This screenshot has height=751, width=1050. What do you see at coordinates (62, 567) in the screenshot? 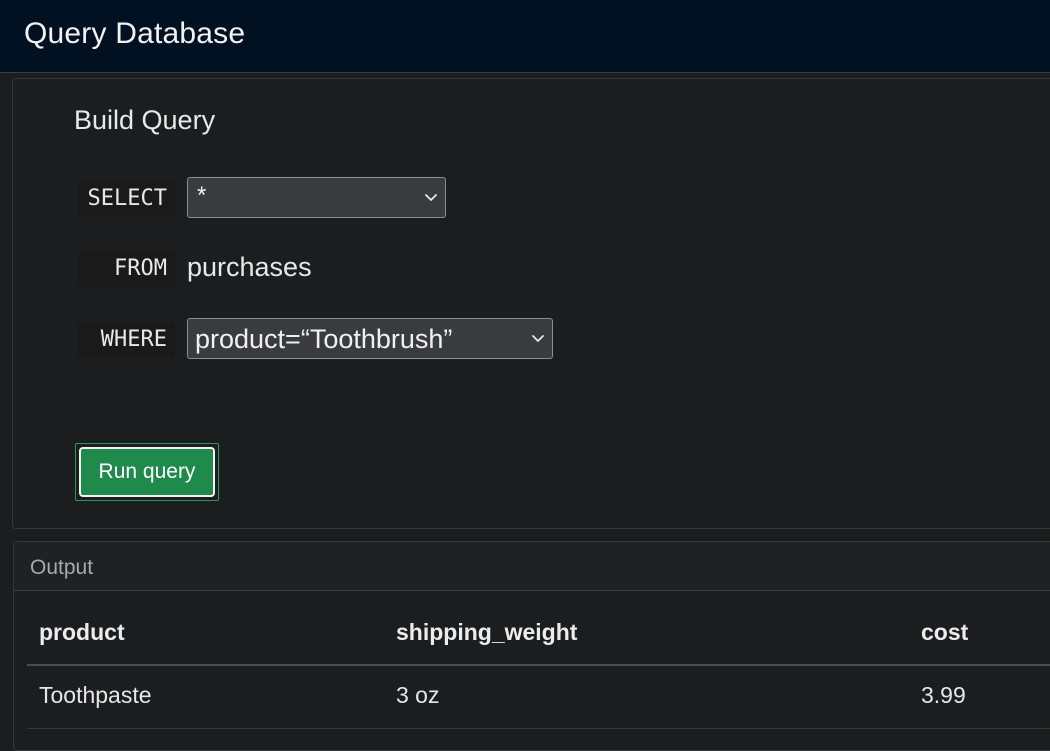
I see `output-title: Output` at bounding box center [62, 567].